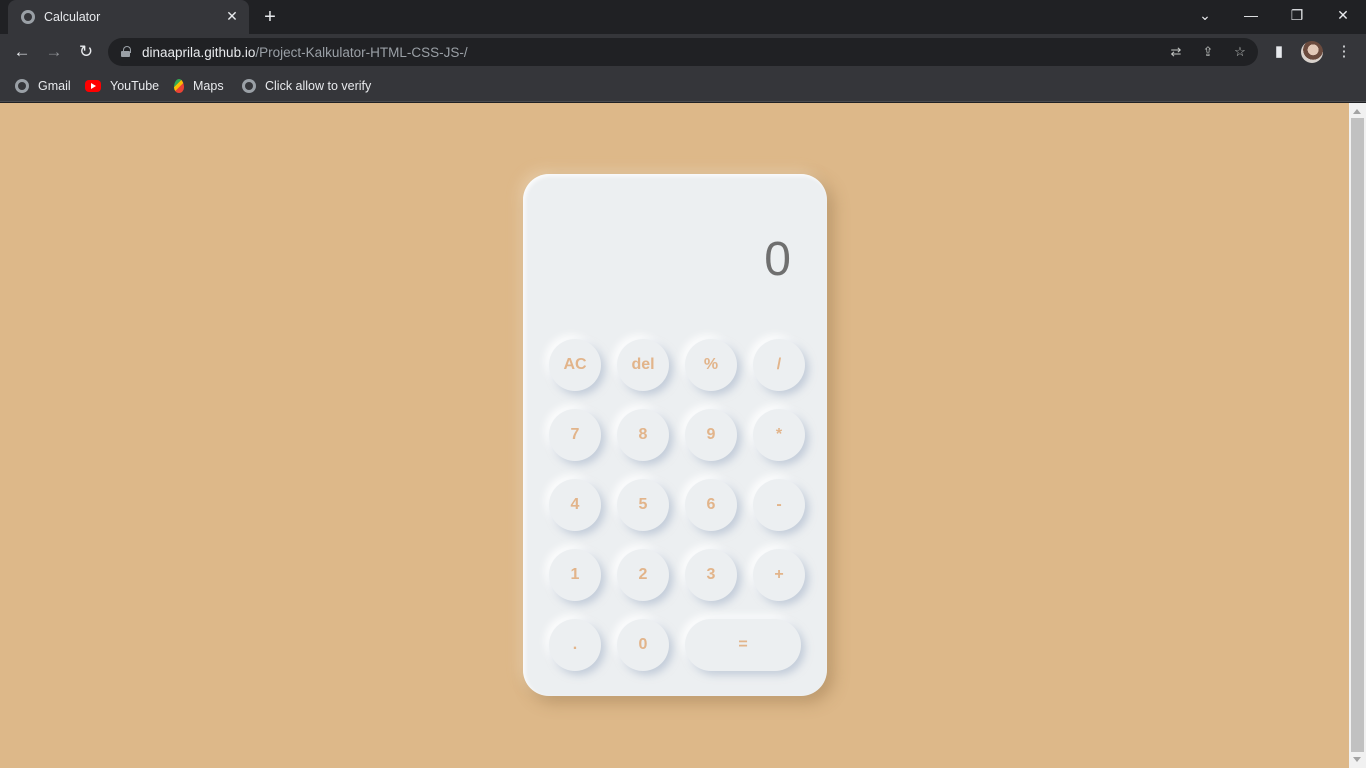 Image resolution: width=1366 pixels, height=768 pixels. What do you see at coordinates (779, 505) in the screenshot?
I see `minus-button: -` at bounding box center [779, 505].